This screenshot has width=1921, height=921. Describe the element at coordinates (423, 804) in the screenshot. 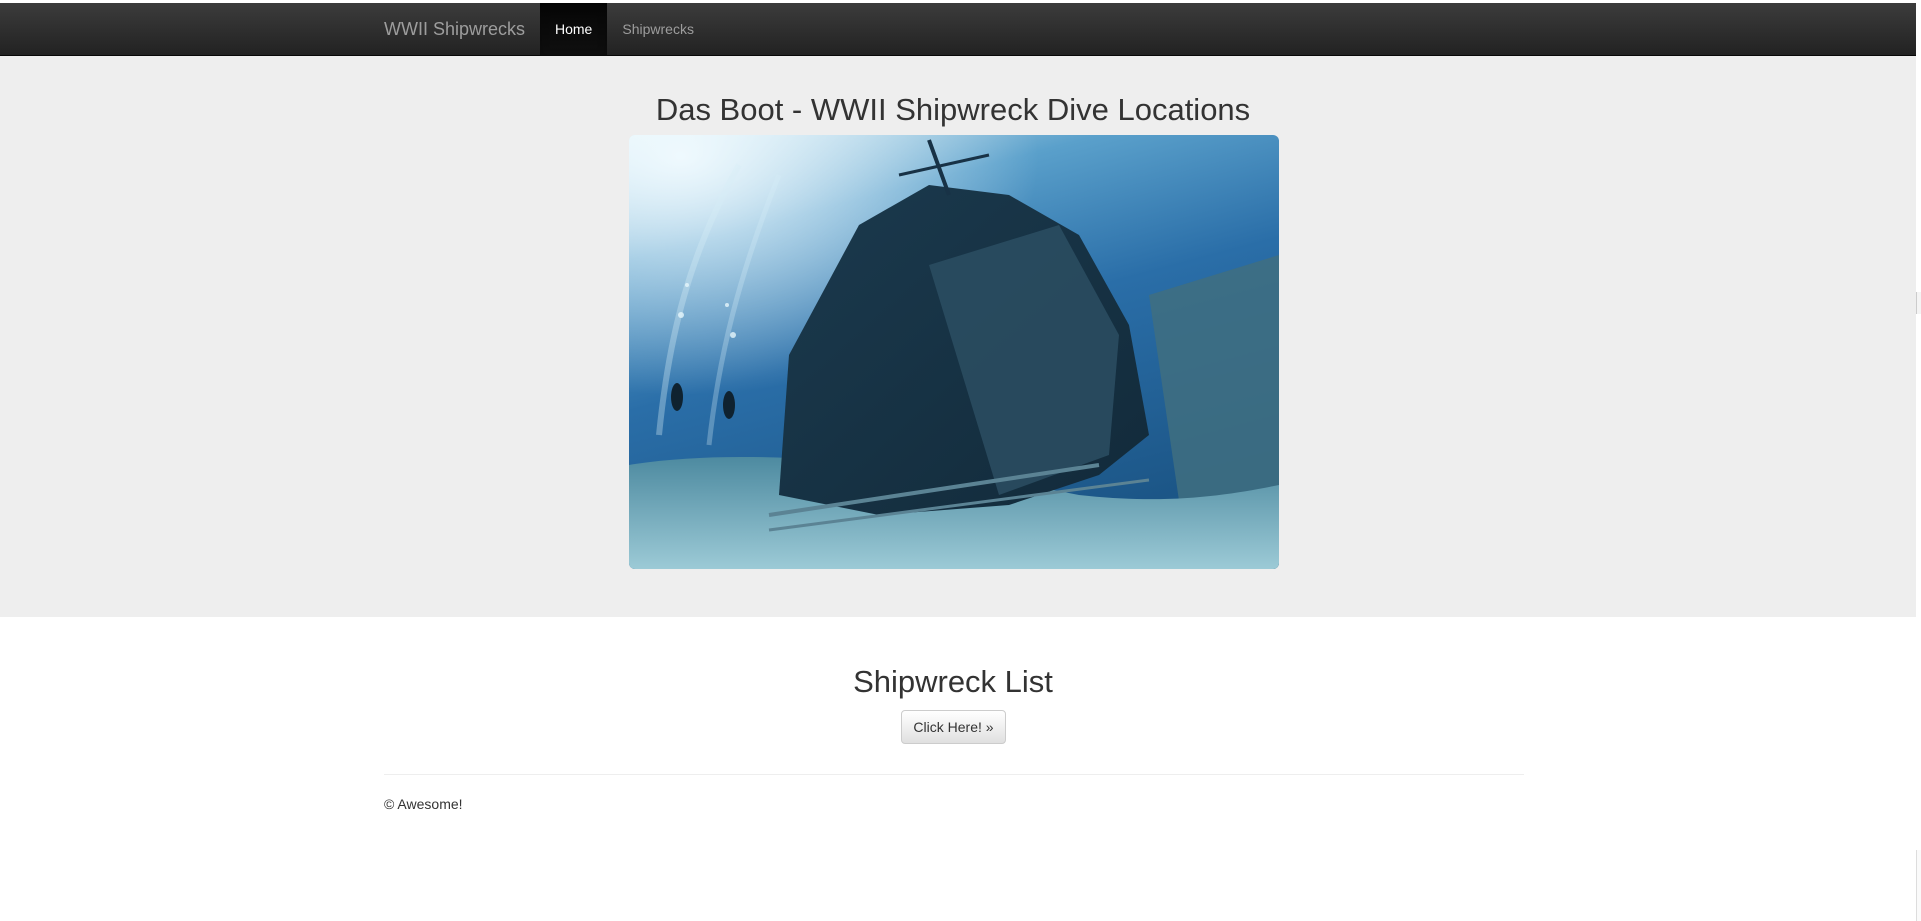

I see `footer-text: © Awesome!` at that location.